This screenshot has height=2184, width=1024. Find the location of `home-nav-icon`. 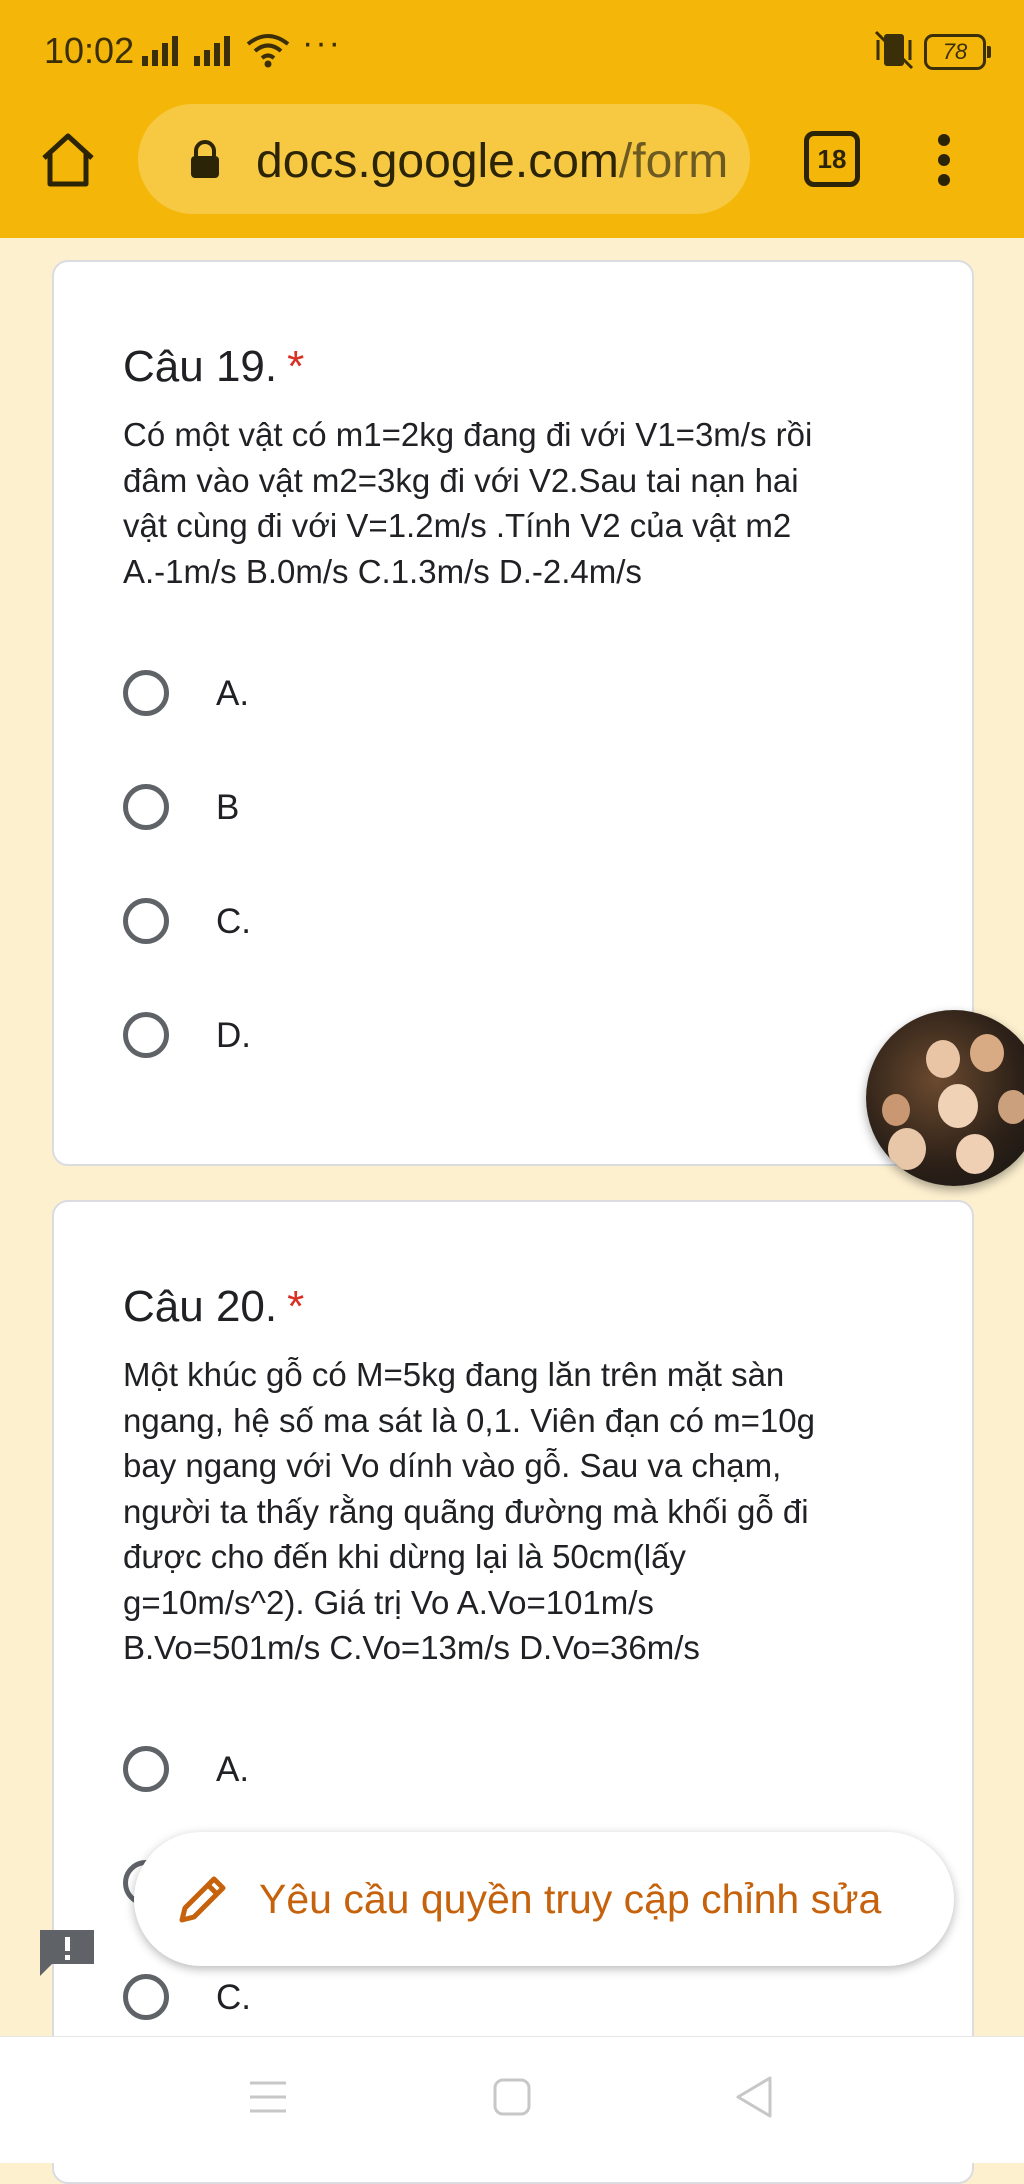

home-nav-icon is located at coordinates (512, 2097).